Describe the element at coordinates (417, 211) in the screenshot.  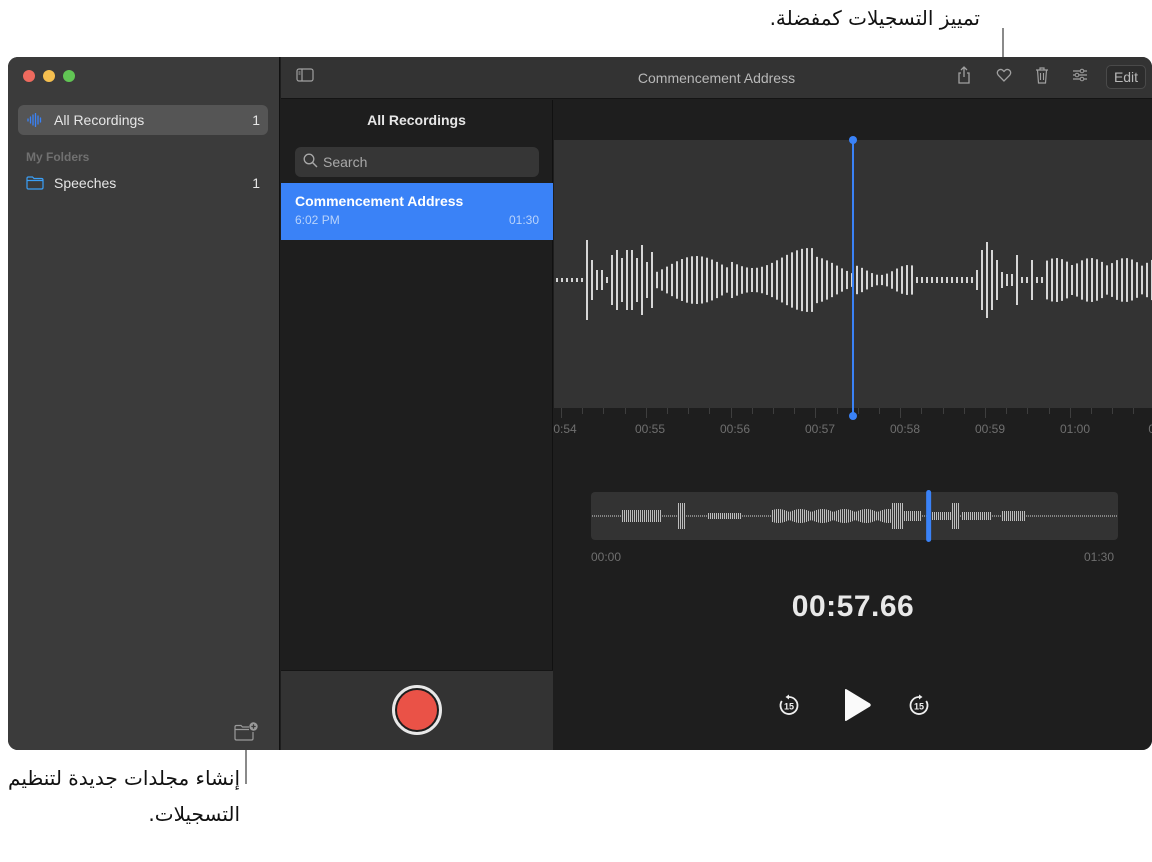
I see `recording-list-item: Commencement Address 6:02 PM 01:30` at that location.